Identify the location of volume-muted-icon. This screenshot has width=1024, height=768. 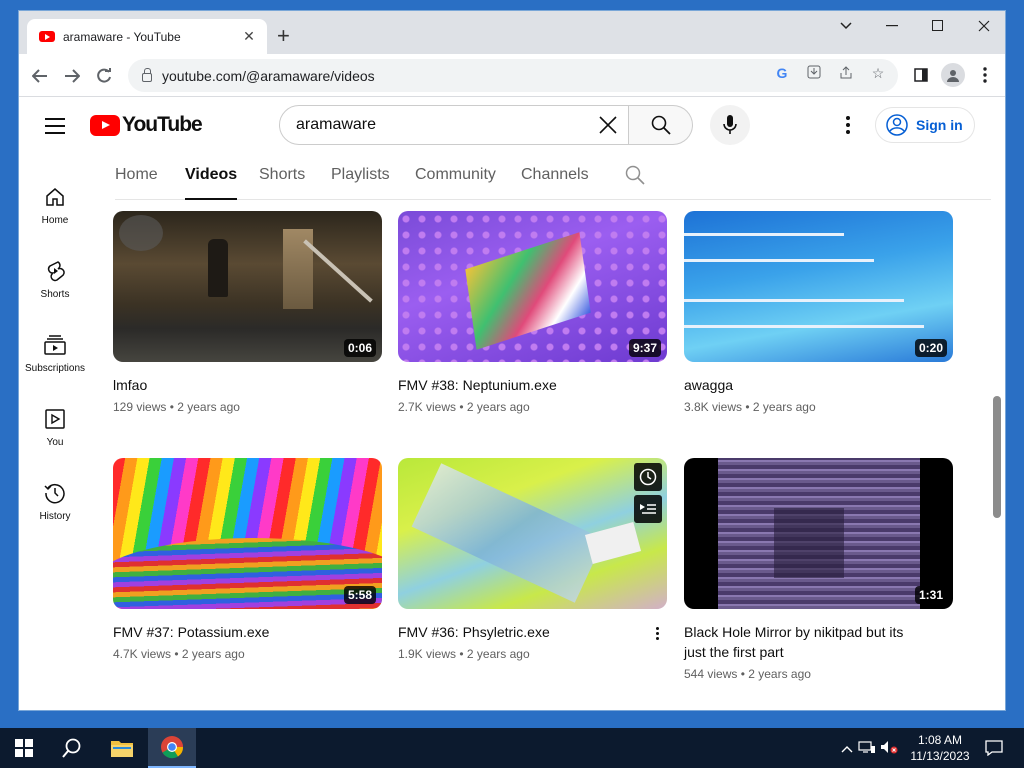
(889, 748).